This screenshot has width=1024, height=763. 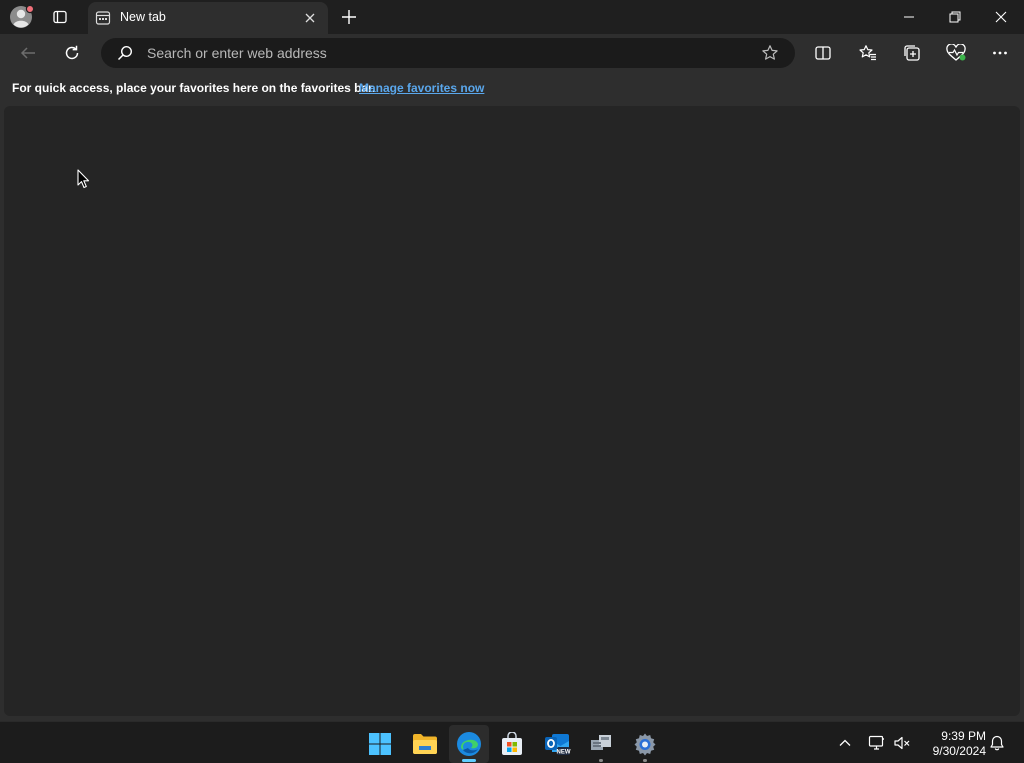 I want to click on new-tab-plus-icon, so click(x=349, y=17).